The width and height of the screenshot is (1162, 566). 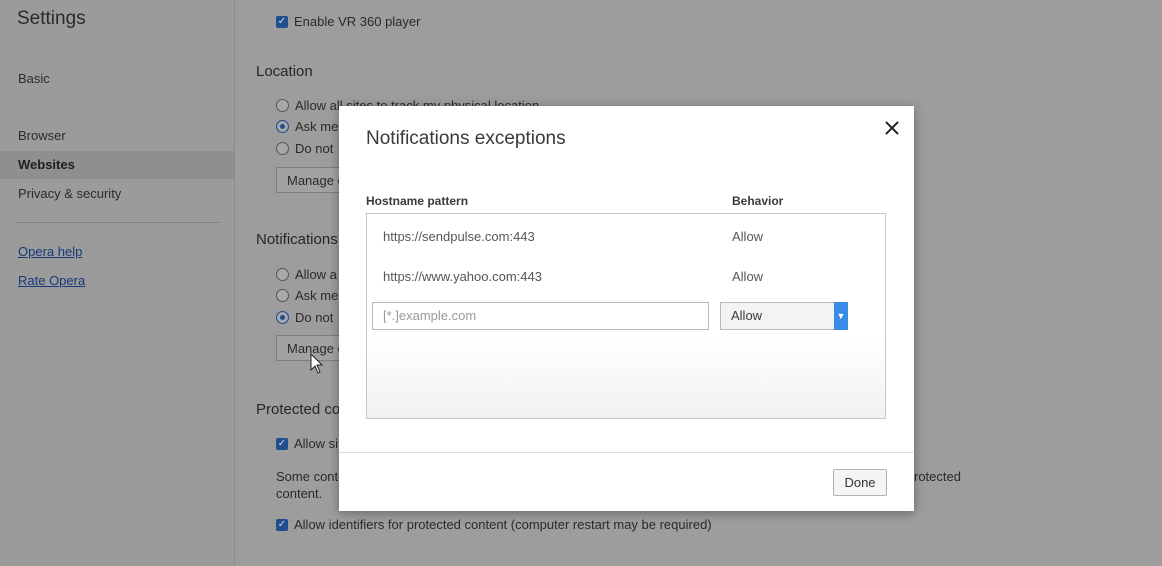 I want to click on protected-allow-row: ✓ Allow si, so click(x=307, y=443).